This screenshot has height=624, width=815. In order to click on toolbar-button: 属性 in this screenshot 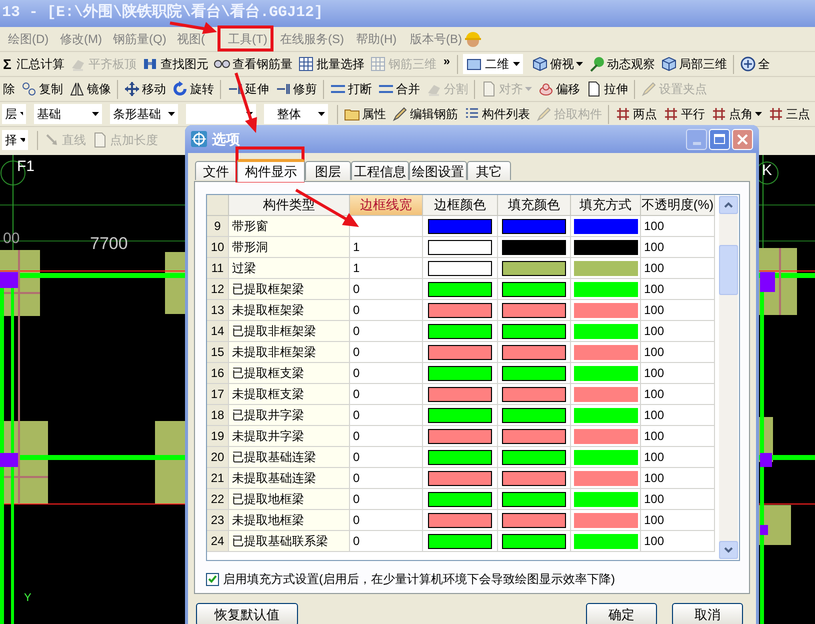, I will do `click(365, 114)`.